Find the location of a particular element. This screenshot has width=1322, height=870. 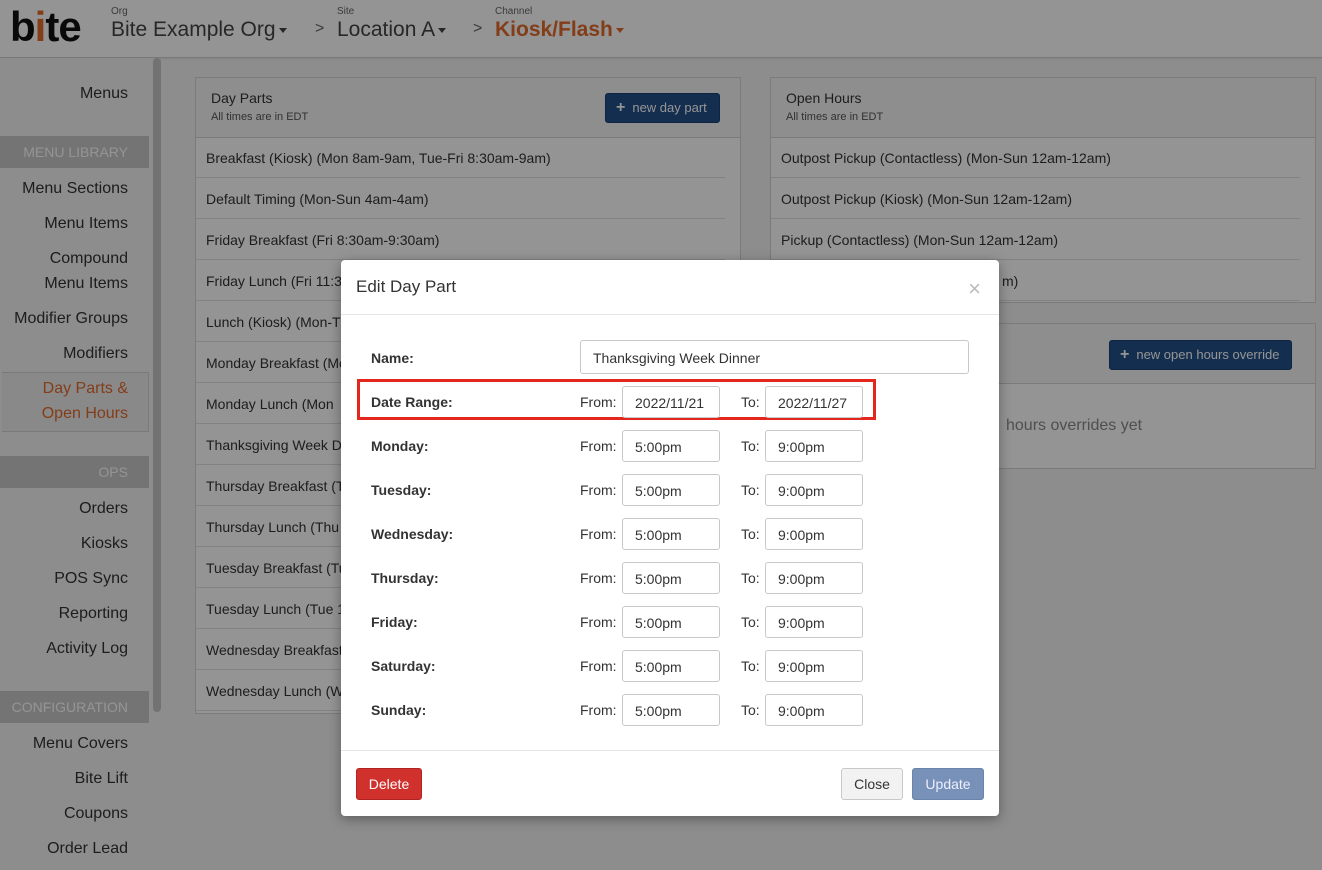

wednesday-label: Wednesday: is located at coordinates (412, 534).